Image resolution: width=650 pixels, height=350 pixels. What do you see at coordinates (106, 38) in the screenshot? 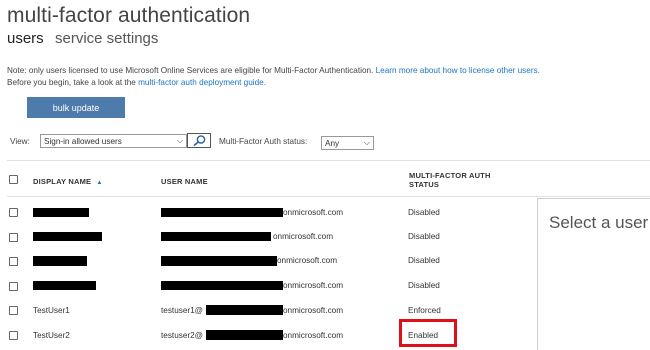
I see `tab-service-settings: service settings` at bounding box center [106, 38].